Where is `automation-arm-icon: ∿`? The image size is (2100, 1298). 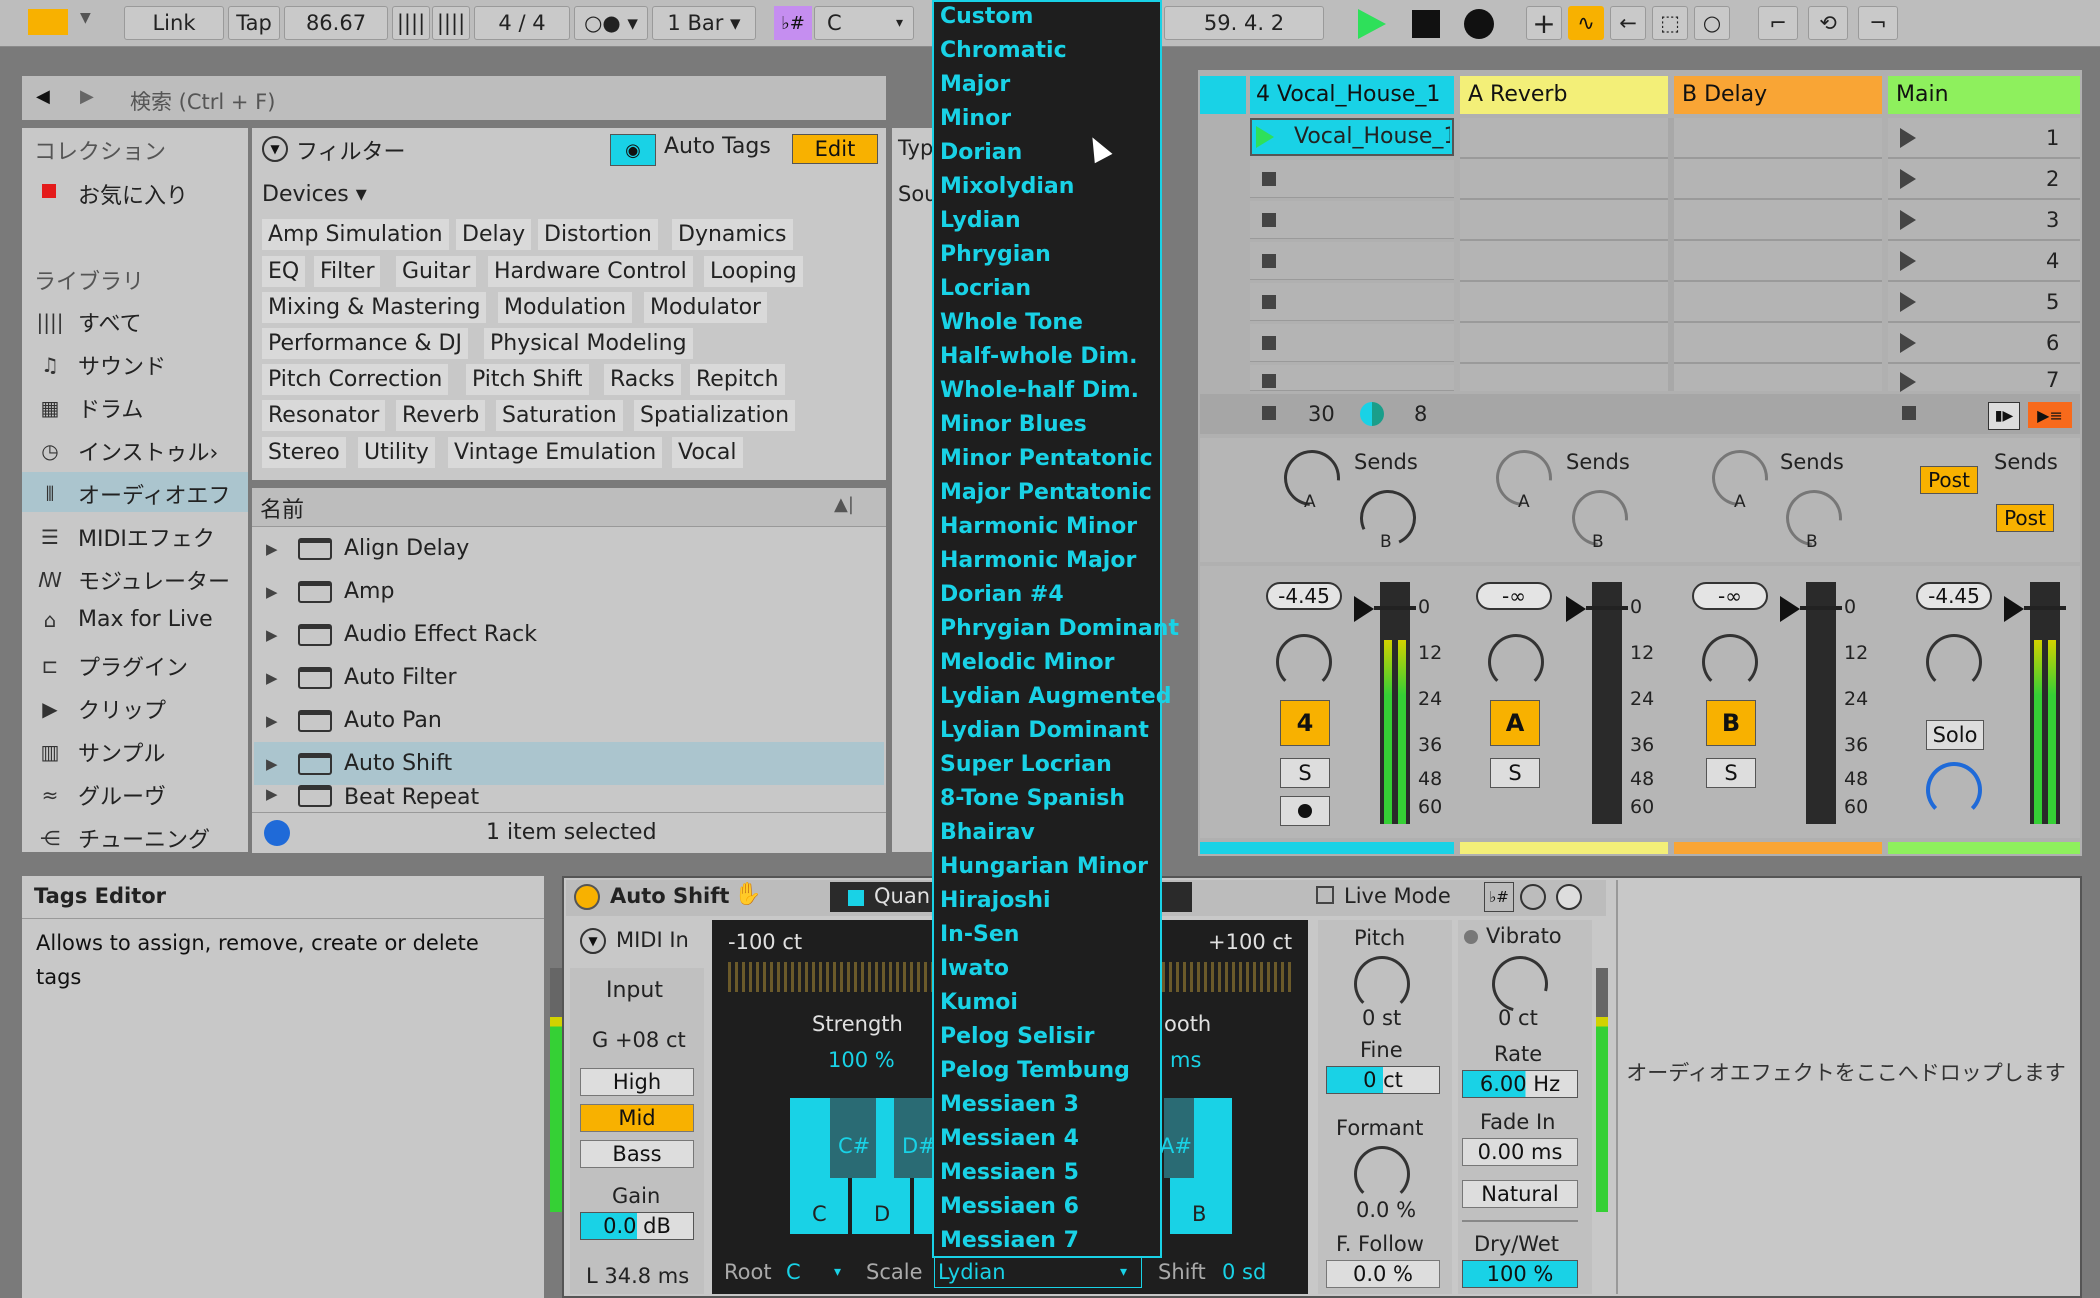 automation-arm-icon: ∿ is located at coordinates (1586, 23).